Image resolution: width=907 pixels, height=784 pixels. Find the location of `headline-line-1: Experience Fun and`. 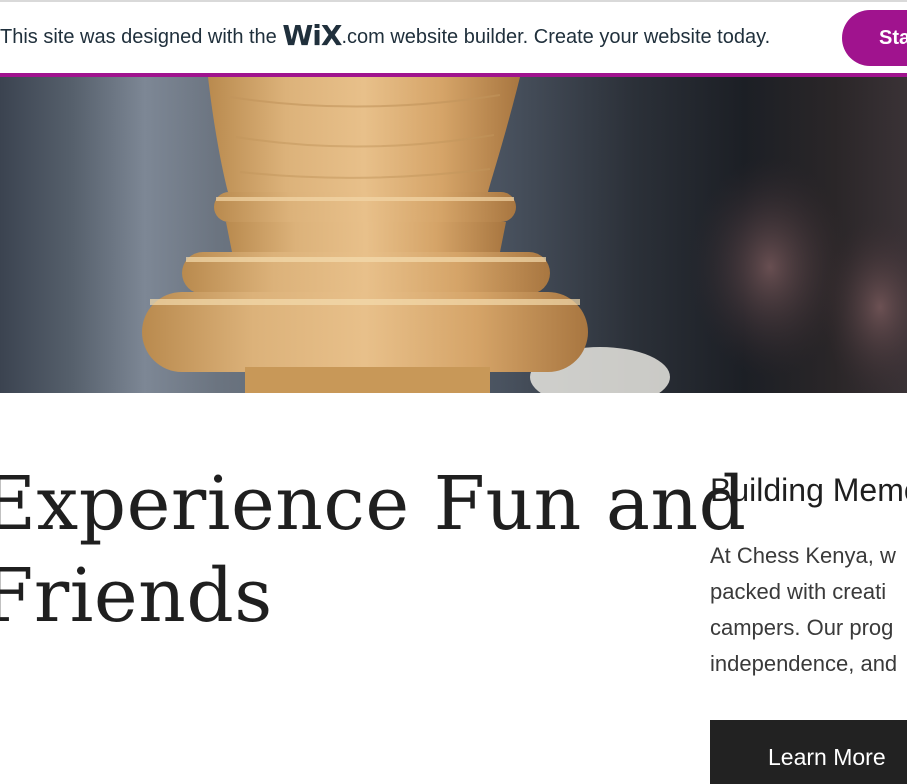

headline-line-1: Experience Fun and is located at coordinates (373, 504).